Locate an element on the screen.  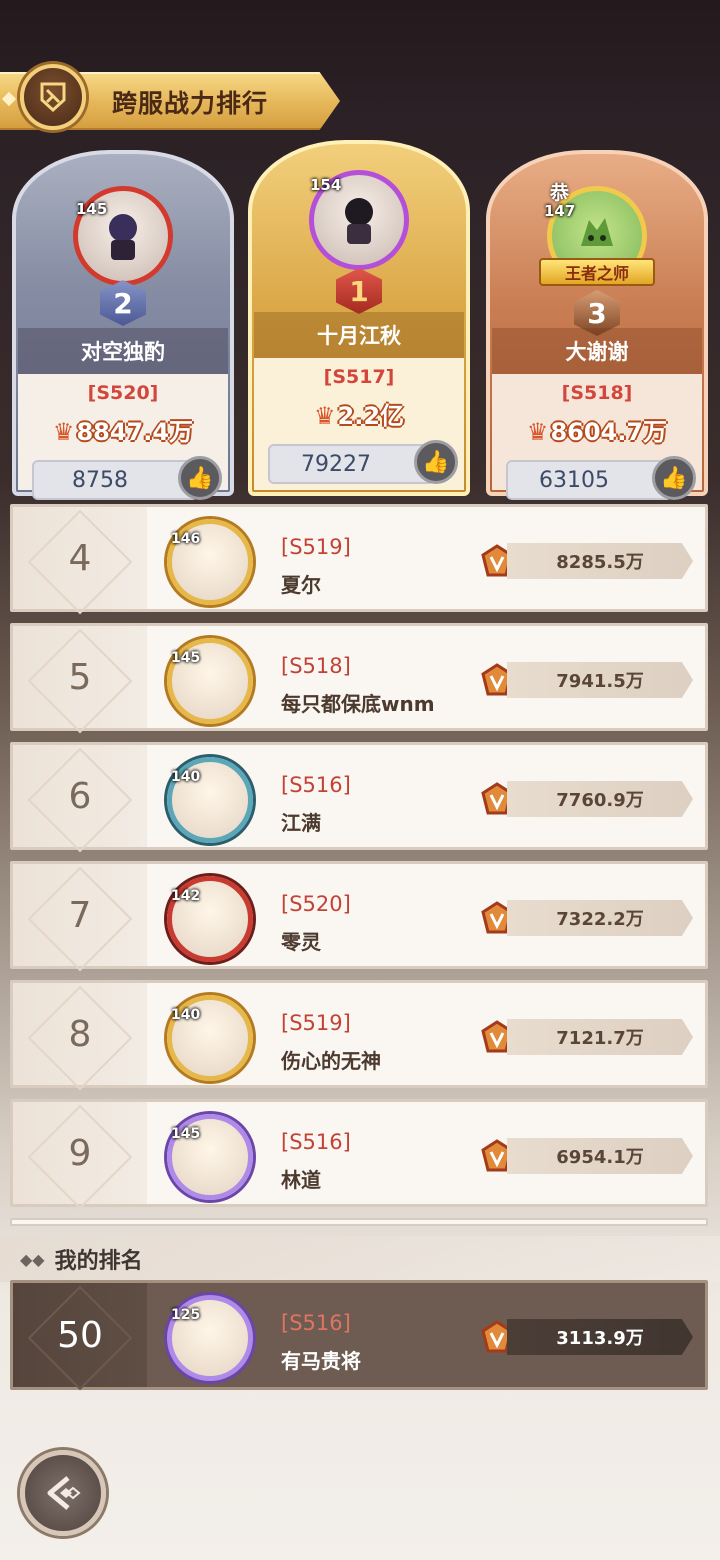
podium-info: [S518] ♛8604.7万 63105 👍 is located at coordinates (597, 437).